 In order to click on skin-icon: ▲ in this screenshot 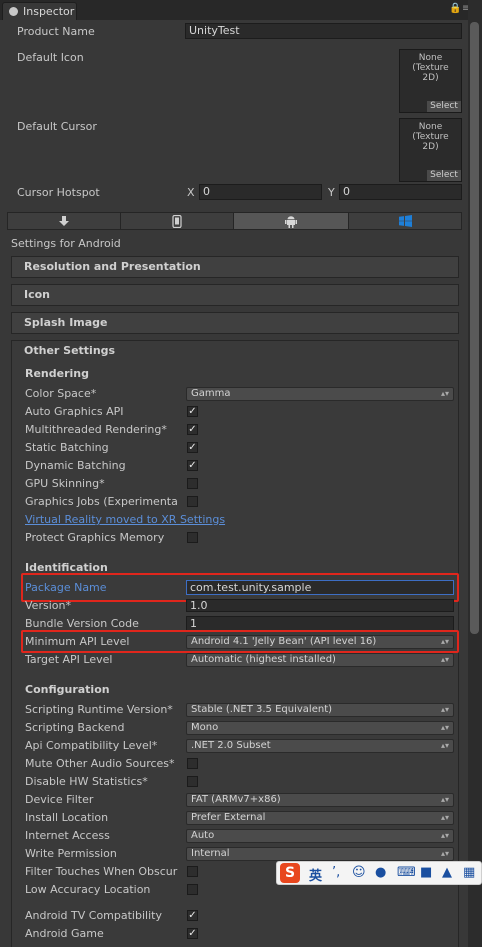, I will do `click(447, 872)`.